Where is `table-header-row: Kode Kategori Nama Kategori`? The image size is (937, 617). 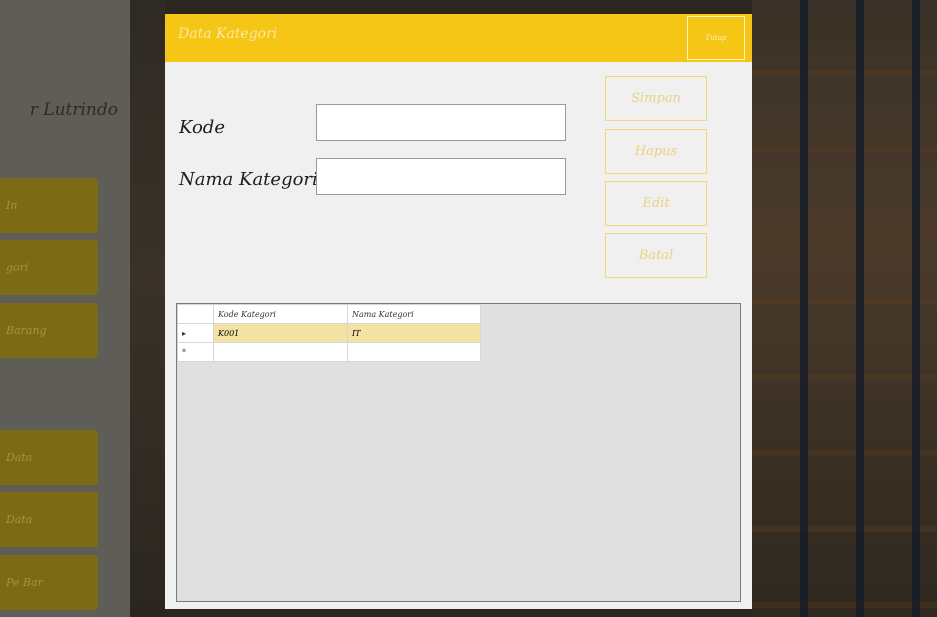 table-header-row: Kode Kategori Nama Kategori is located at coordinates (329, 314).